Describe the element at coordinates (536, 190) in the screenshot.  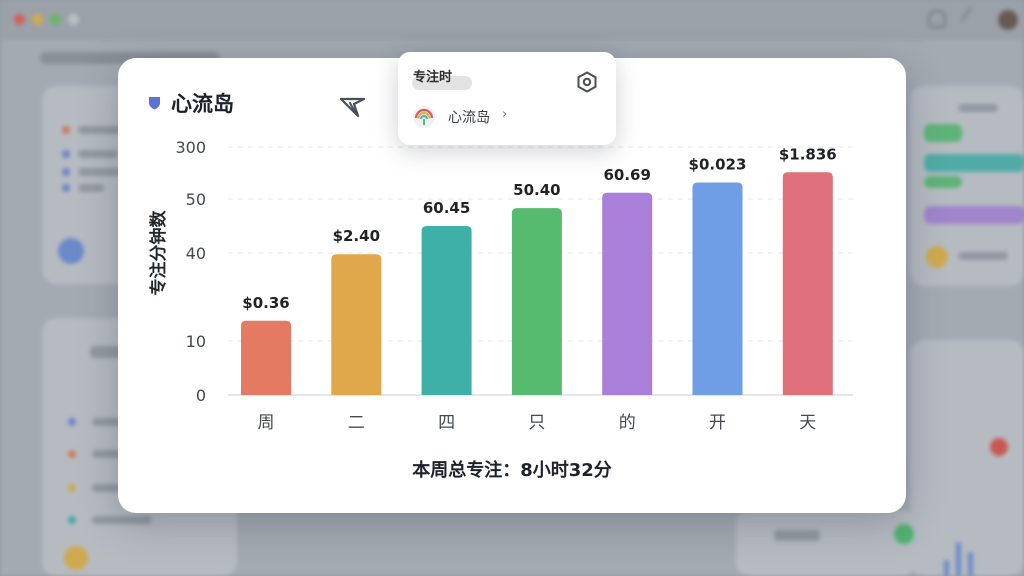
I see `bar-data-label: 50.40` at that location.